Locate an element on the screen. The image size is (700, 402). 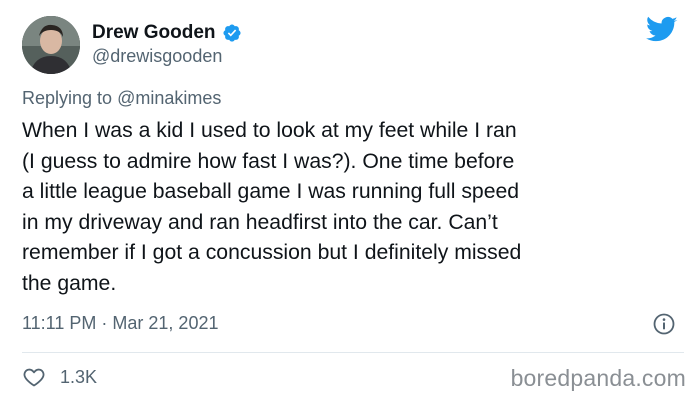
tweet-date: Mar 21, 2021 is located at coordinates (165, 323).